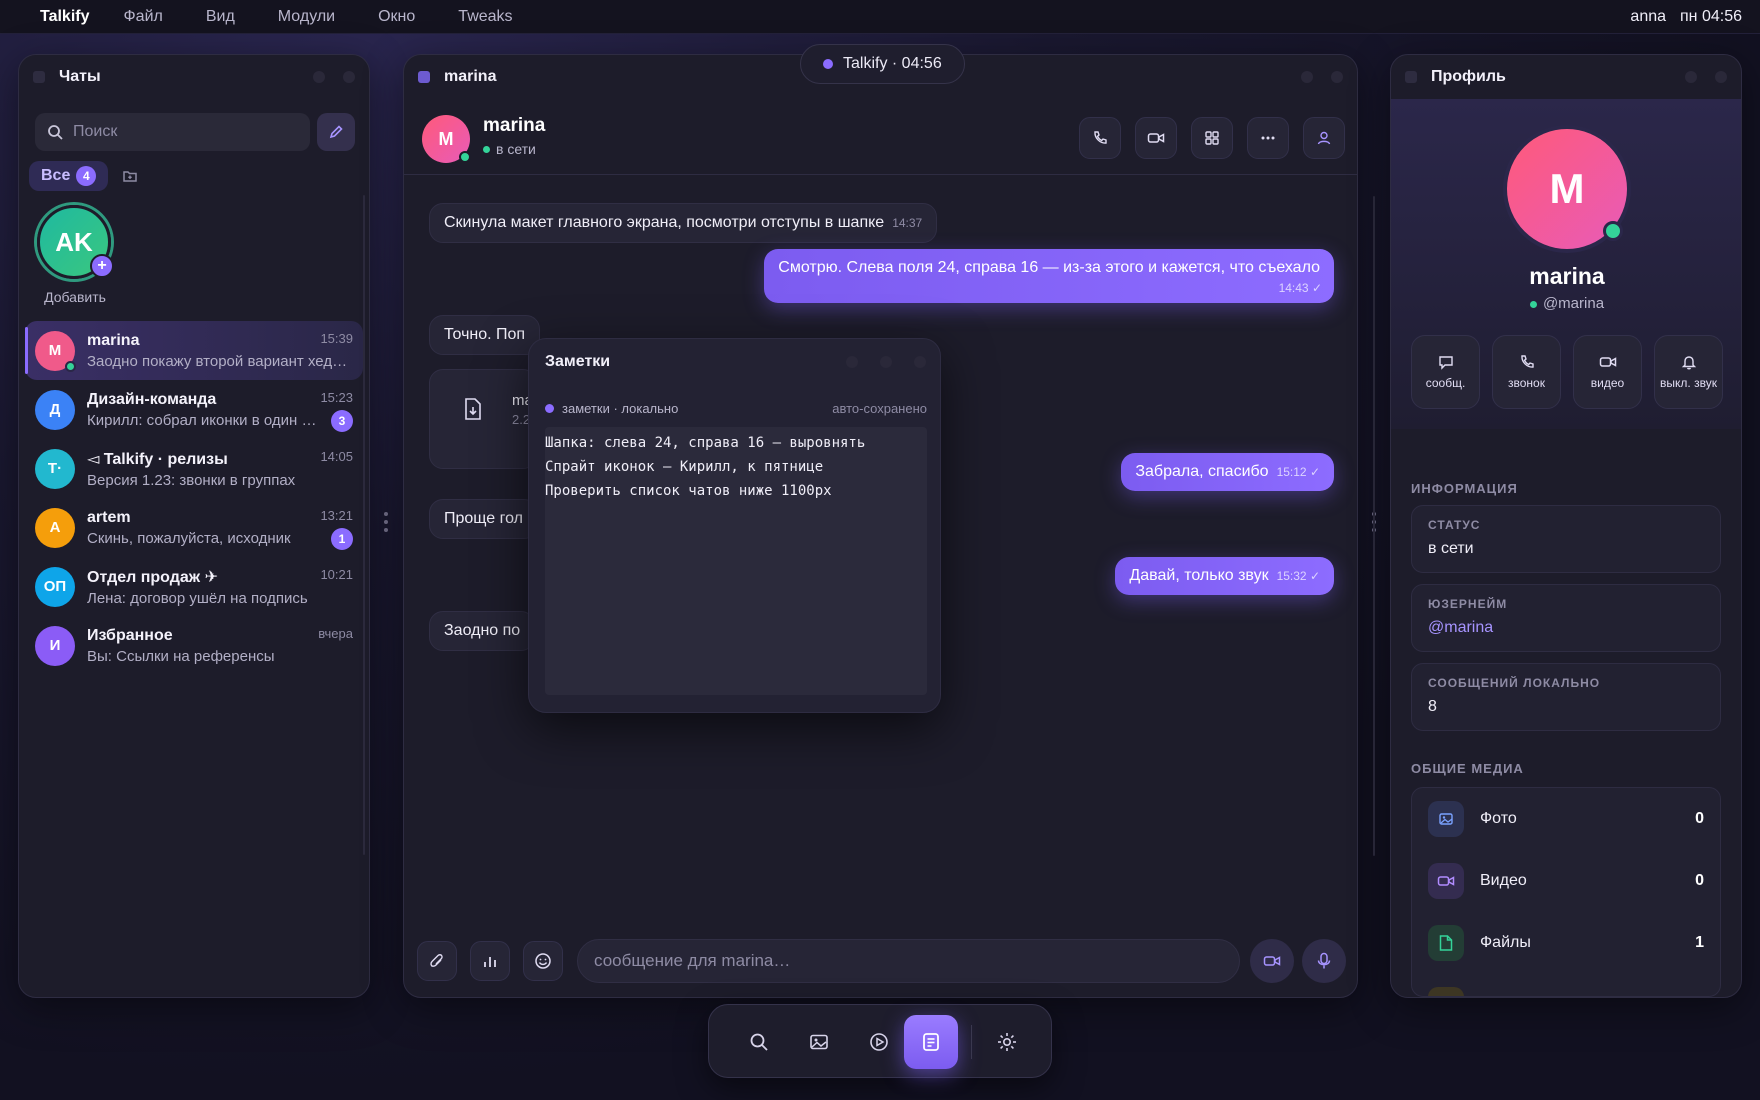 This screenshot has width=1760, height=1100. I want to click on menu-tweaks: Tweaks, so click(485, 17).